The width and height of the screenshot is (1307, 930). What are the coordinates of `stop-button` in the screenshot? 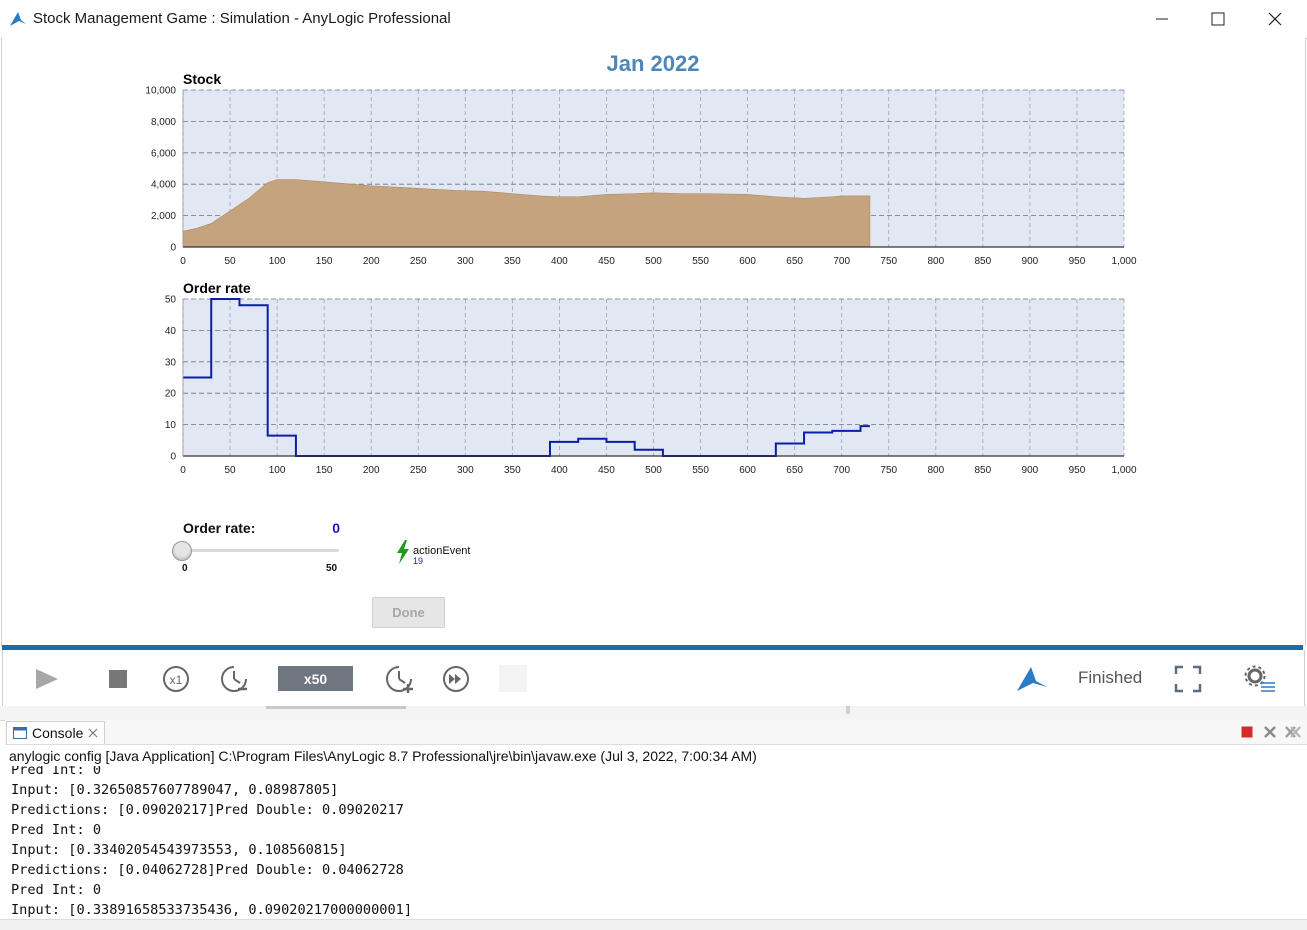 It's located at (118, 679).